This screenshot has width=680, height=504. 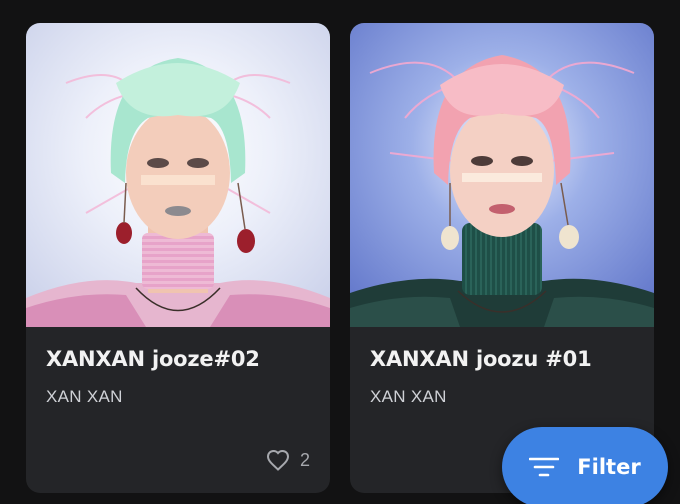 I want to click on card-title: XANXAN jooze#02, so click(x=153, y=359).